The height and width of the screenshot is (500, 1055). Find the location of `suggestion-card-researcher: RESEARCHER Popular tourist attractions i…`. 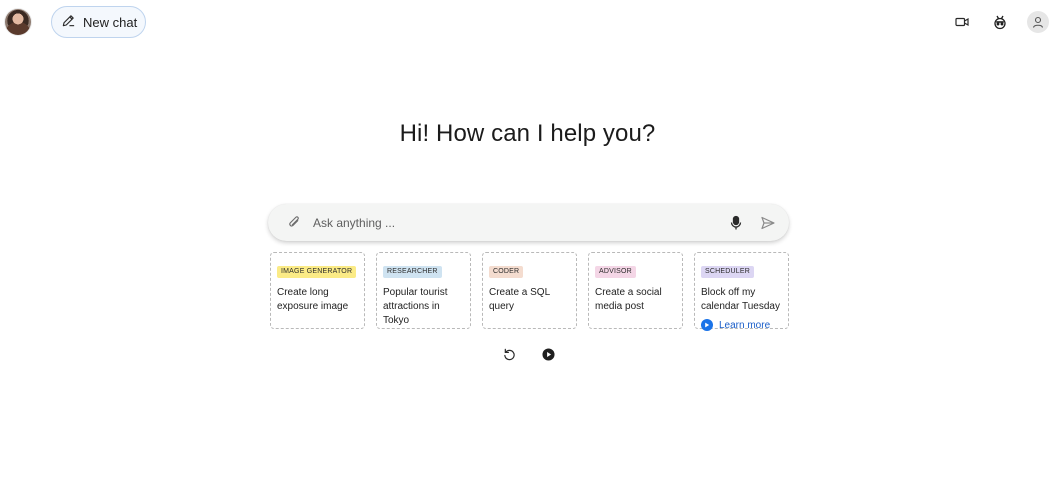

suggestion-card-researcher: RESEARCHER Popular tourist attractions i… is located at coordinates (423, 290).